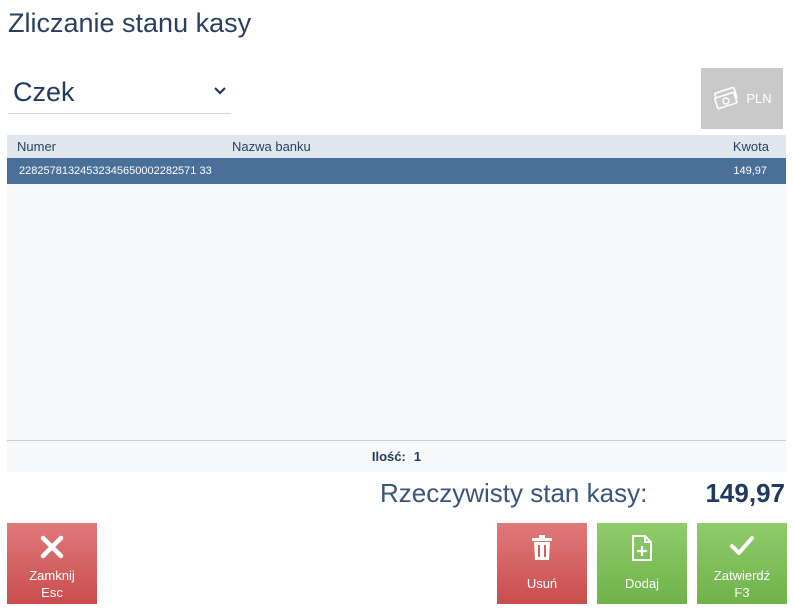 The height and width of the screenshot is (610, 793). Describe the element at coordinates (742, 563) in the screenshot. I see `confirm-button: Zatwierdź F3` at that location.